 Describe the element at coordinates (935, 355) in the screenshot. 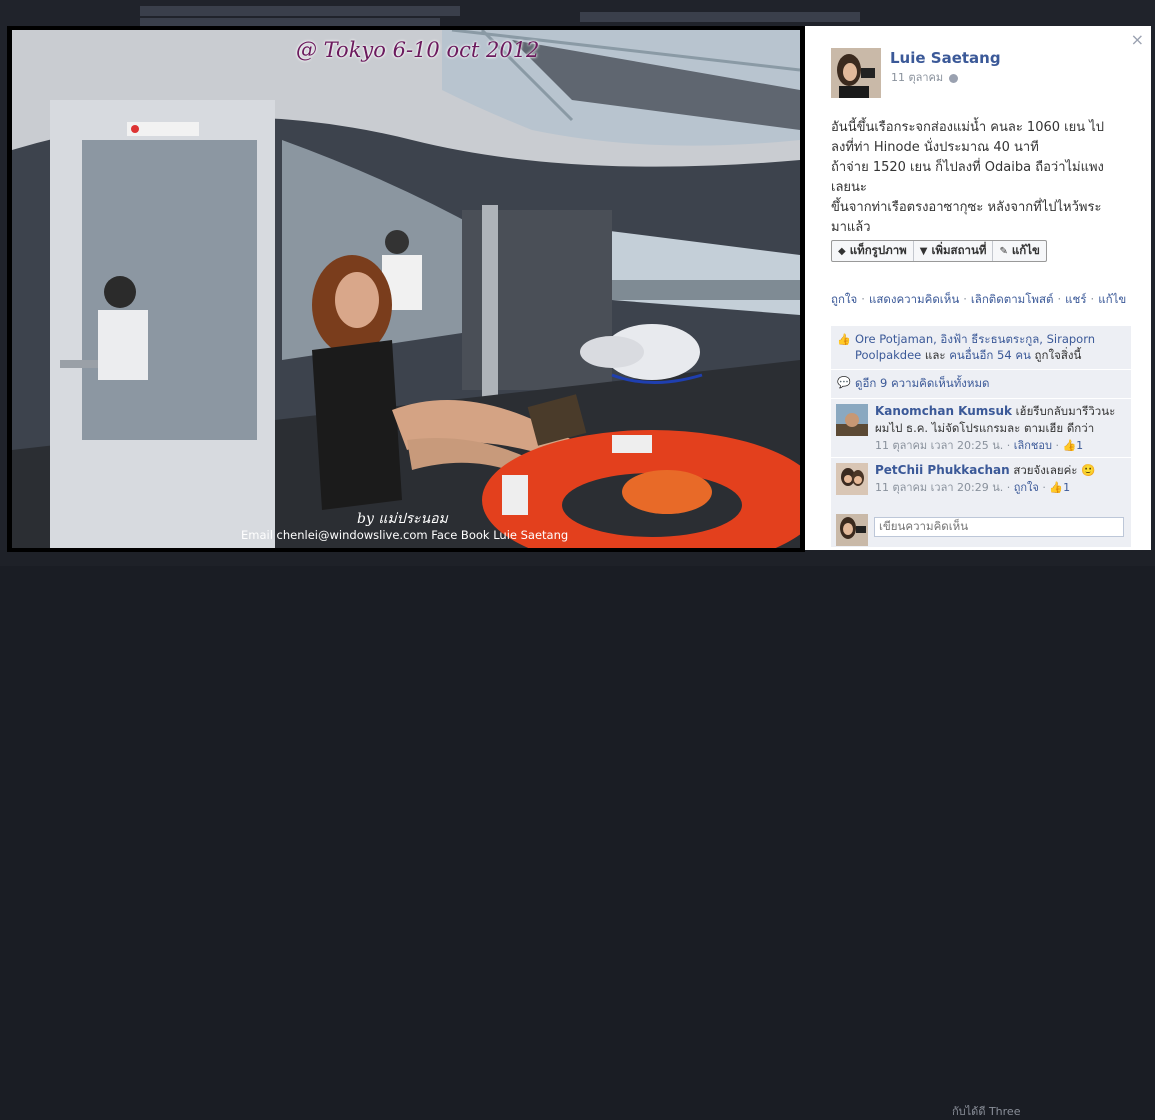

I see `likes-and: และ` at that location.